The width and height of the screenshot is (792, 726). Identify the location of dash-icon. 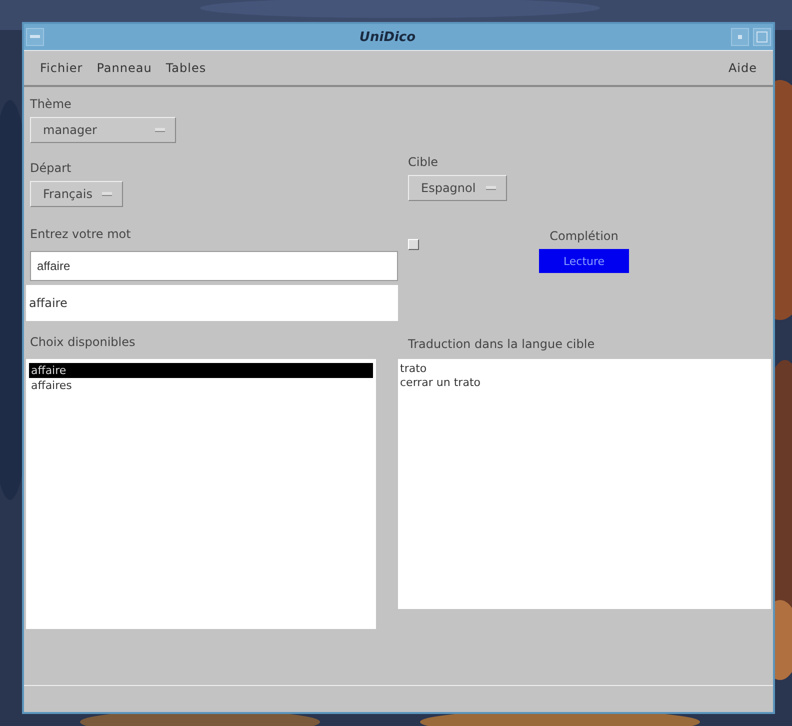
(35, 37).